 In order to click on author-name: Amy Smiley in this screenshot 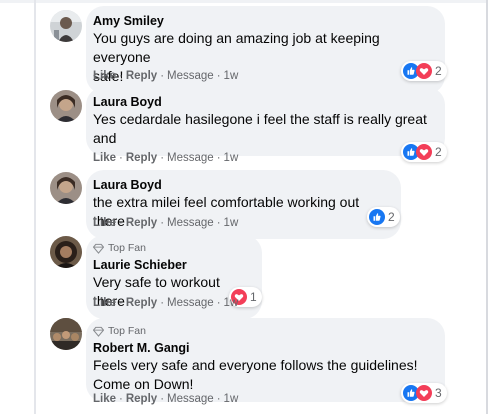, I will do `click(264, 21)`.